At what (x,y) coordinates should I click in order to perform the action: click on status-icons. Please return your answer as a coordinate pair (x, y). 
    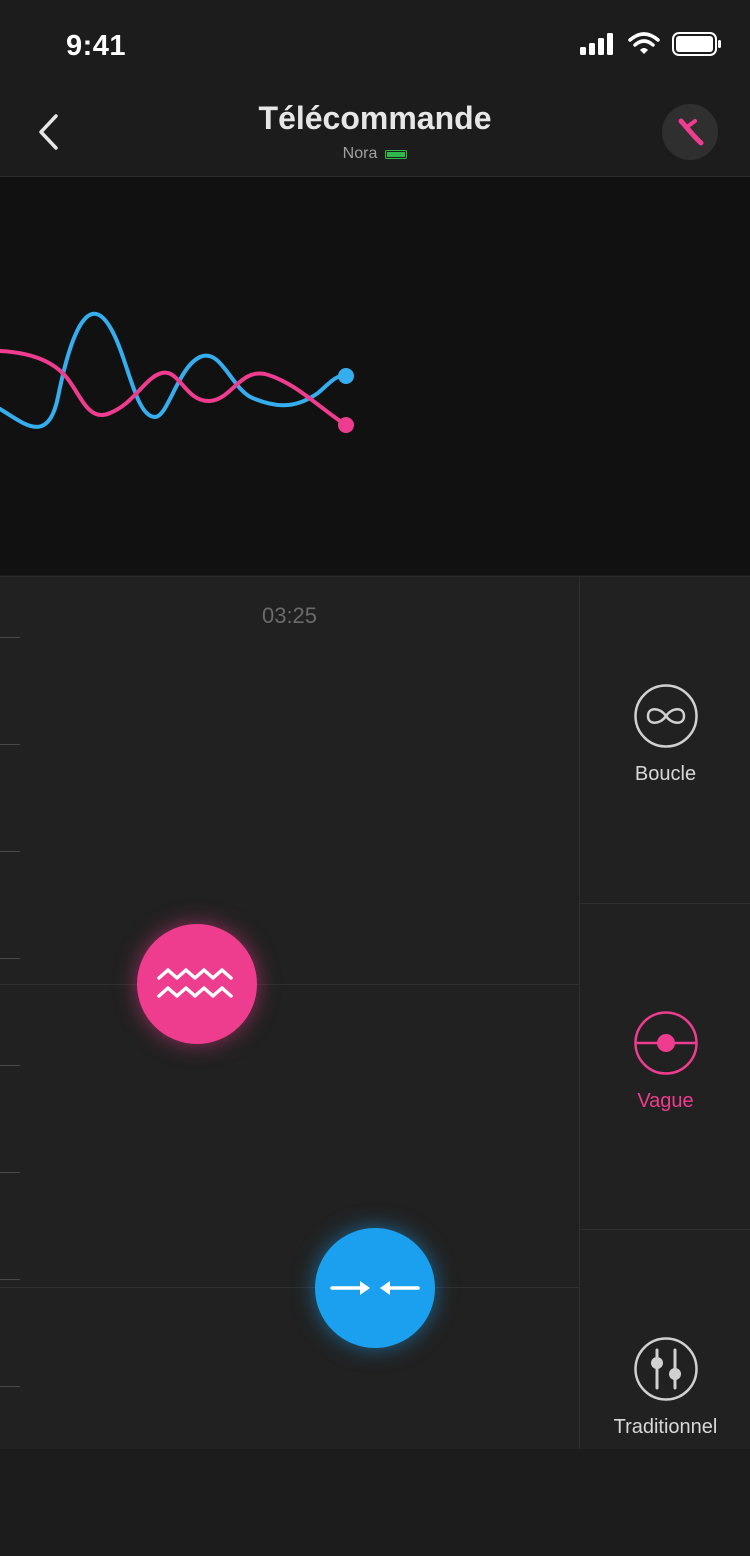
    Looking at the image, I should click on (651, 44).